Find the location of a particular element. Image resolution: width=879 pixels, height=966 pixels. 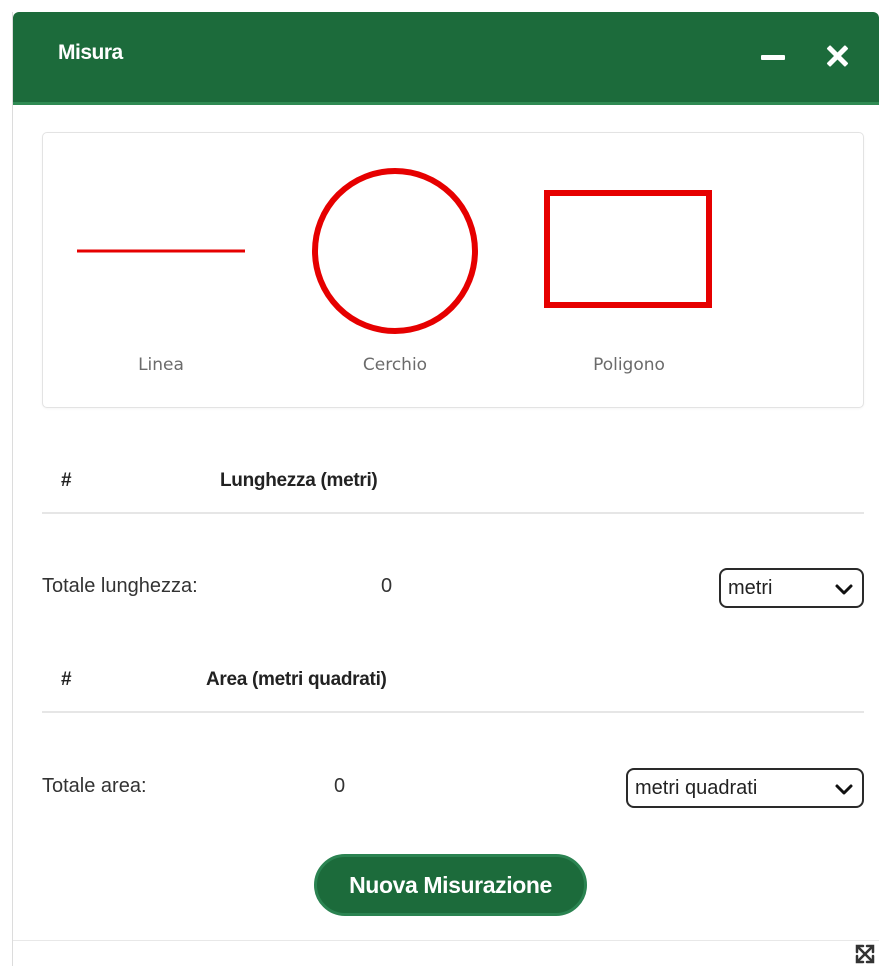

title-bar: Misura is located at coordinates (446, 58).